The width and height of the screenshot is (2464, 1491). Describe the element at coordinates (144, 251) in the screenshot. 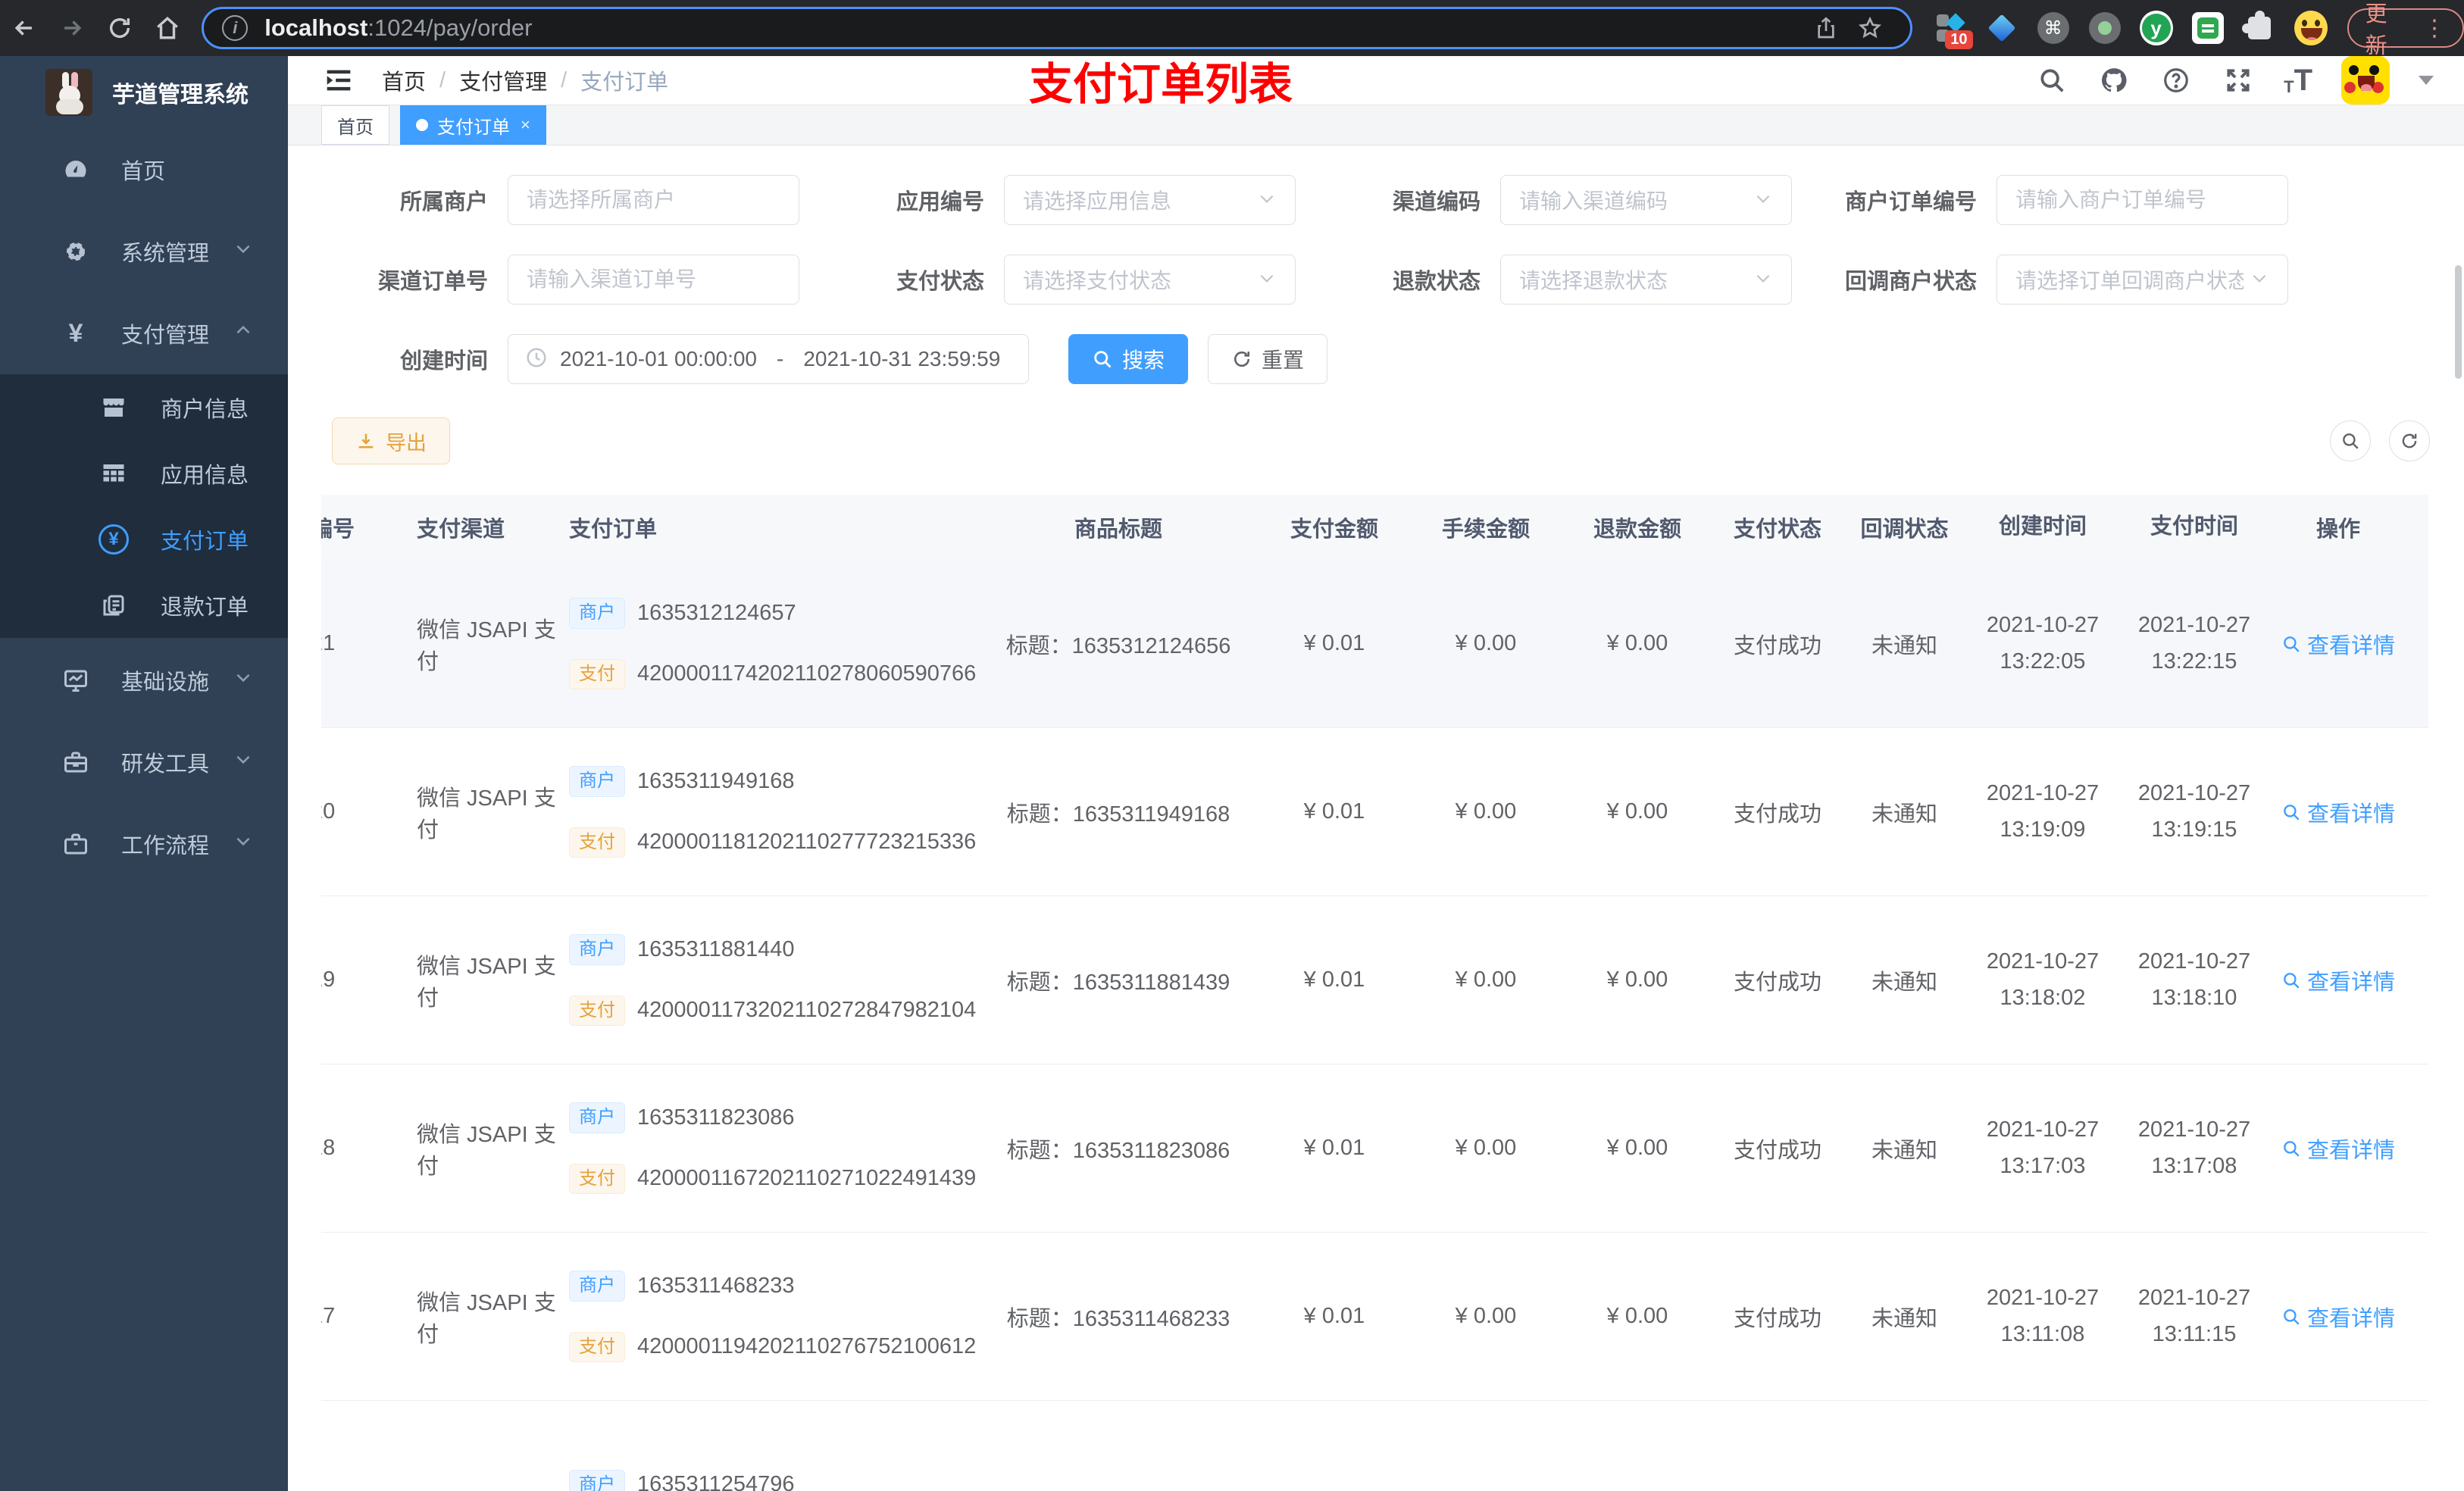

I see `sidebar-item-system: 系统管理` at that location.